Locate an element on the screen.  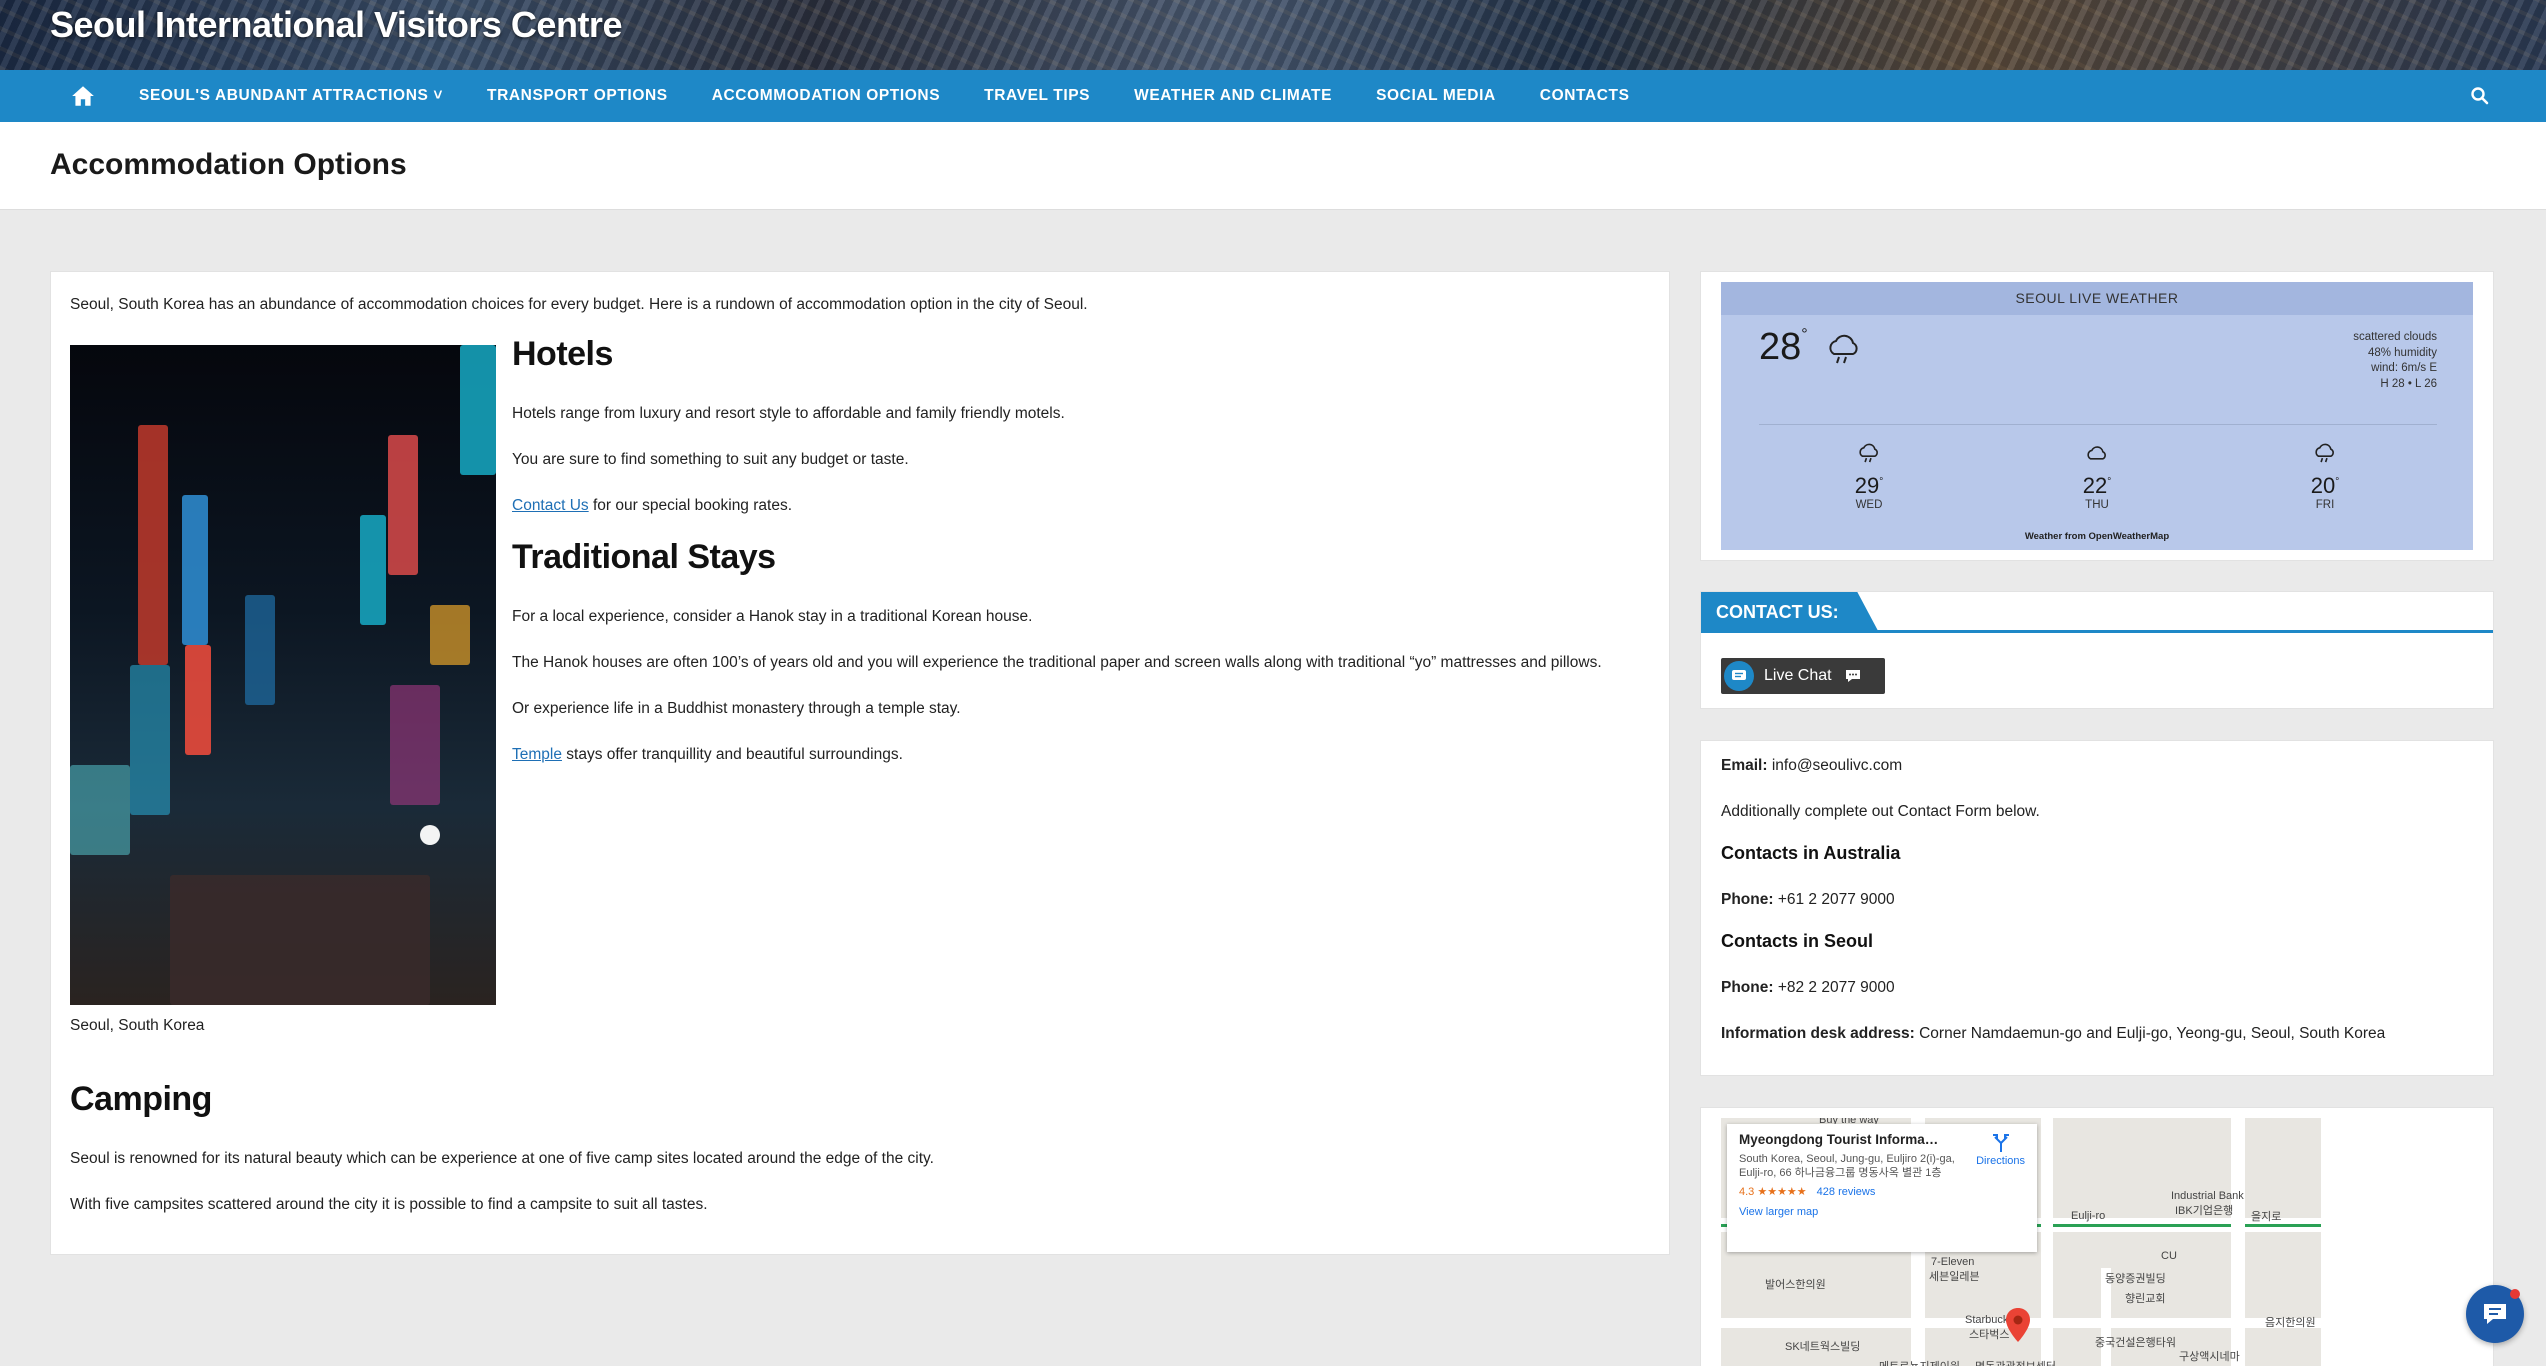
nav-item-weather: WEATHER AND CLIMATE is located at coordinates (1233, 96).